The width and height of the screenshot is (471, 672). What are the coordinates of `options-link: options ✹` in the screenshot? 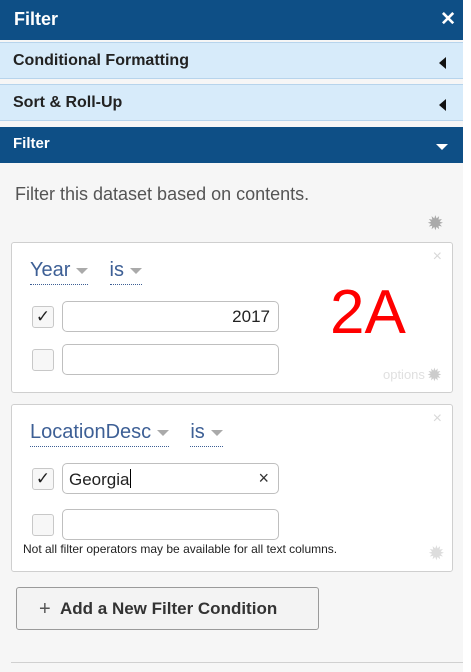 It's located at (412, 375).